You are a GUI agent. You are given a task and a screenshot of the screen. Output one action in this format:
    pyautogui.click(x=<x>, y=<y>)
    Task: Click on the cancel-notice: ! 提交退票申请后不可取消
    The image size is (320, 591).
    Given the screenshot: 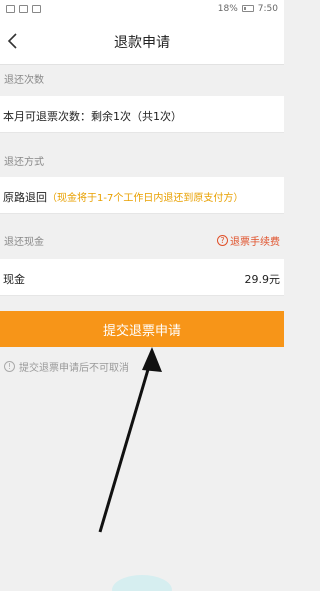 What is the action you would take?
    pyautogui.click(x=66, y=366)
    